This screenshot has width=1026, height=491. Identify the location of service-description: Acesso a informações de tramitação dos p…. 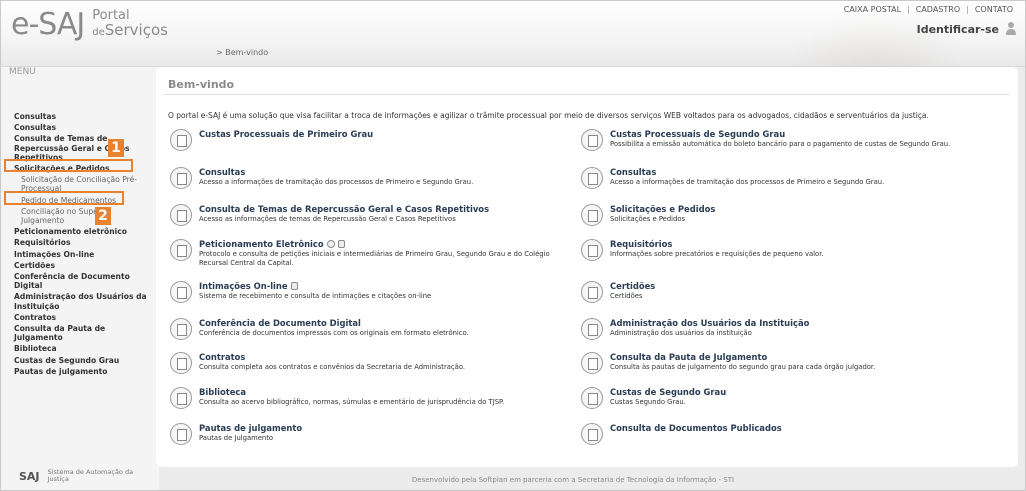
(336, 182).